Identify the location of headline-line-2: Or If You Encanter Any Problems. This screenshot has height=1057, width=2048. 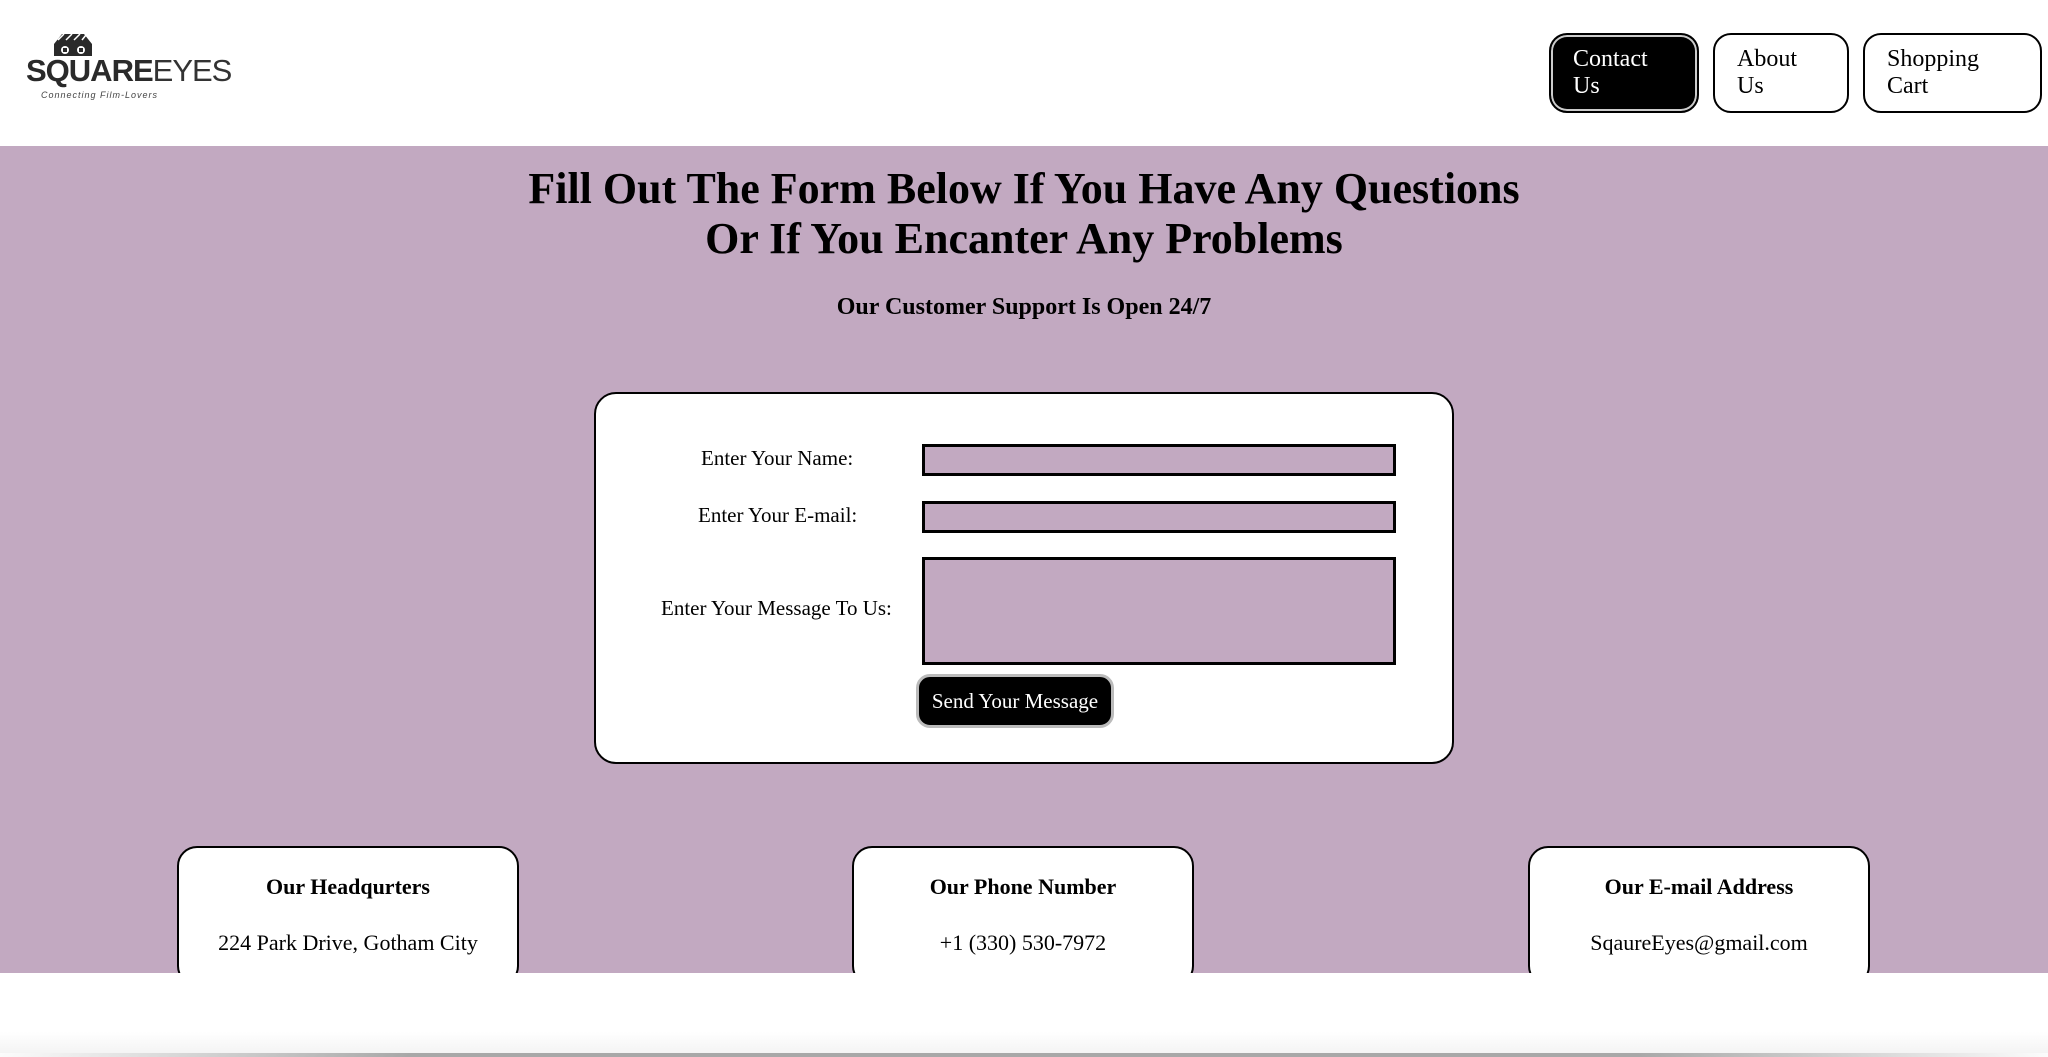
(1024, 238).